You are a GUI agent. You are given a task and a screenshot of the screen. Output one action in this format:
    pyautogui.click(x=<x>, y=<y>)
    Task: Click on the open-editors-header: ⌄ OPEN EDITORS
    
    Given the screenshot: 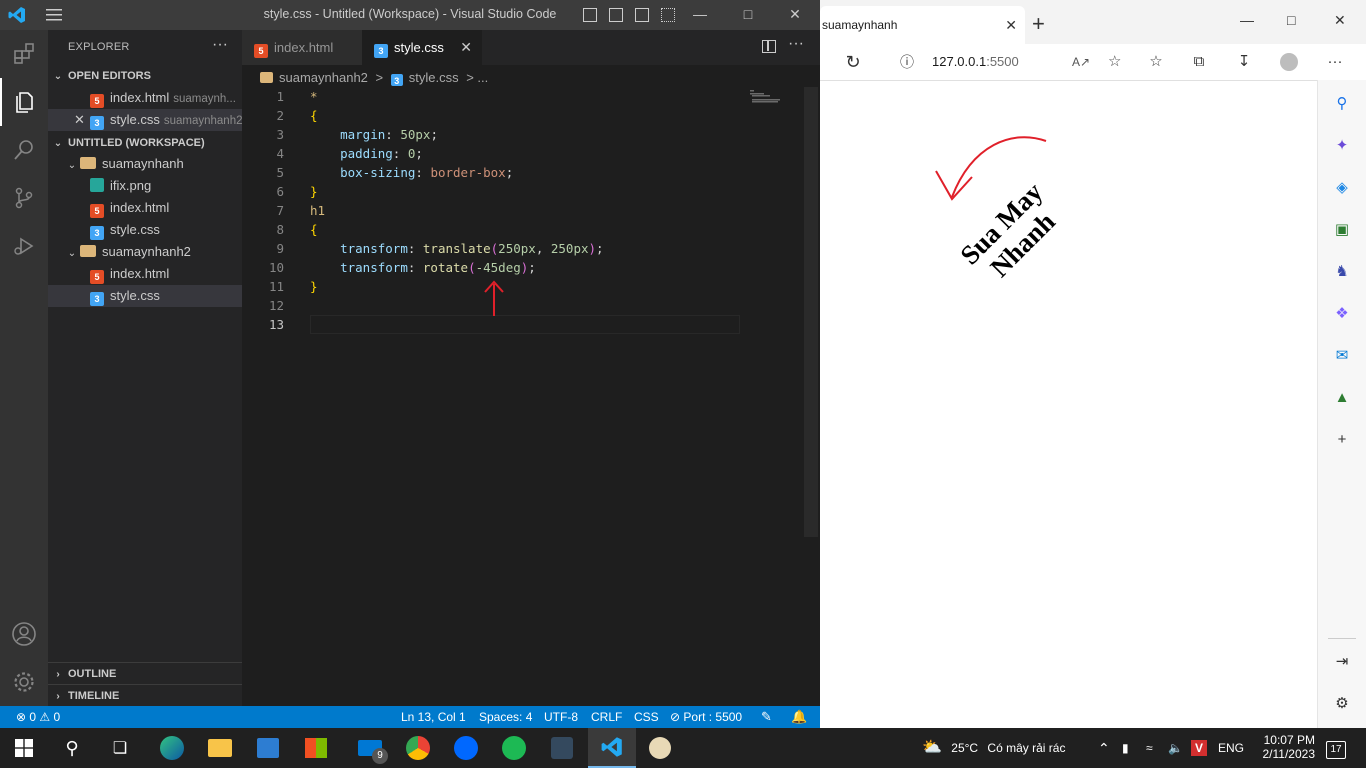 What is the action you would take?
    pyautogui.click(x=145, y=76)
    